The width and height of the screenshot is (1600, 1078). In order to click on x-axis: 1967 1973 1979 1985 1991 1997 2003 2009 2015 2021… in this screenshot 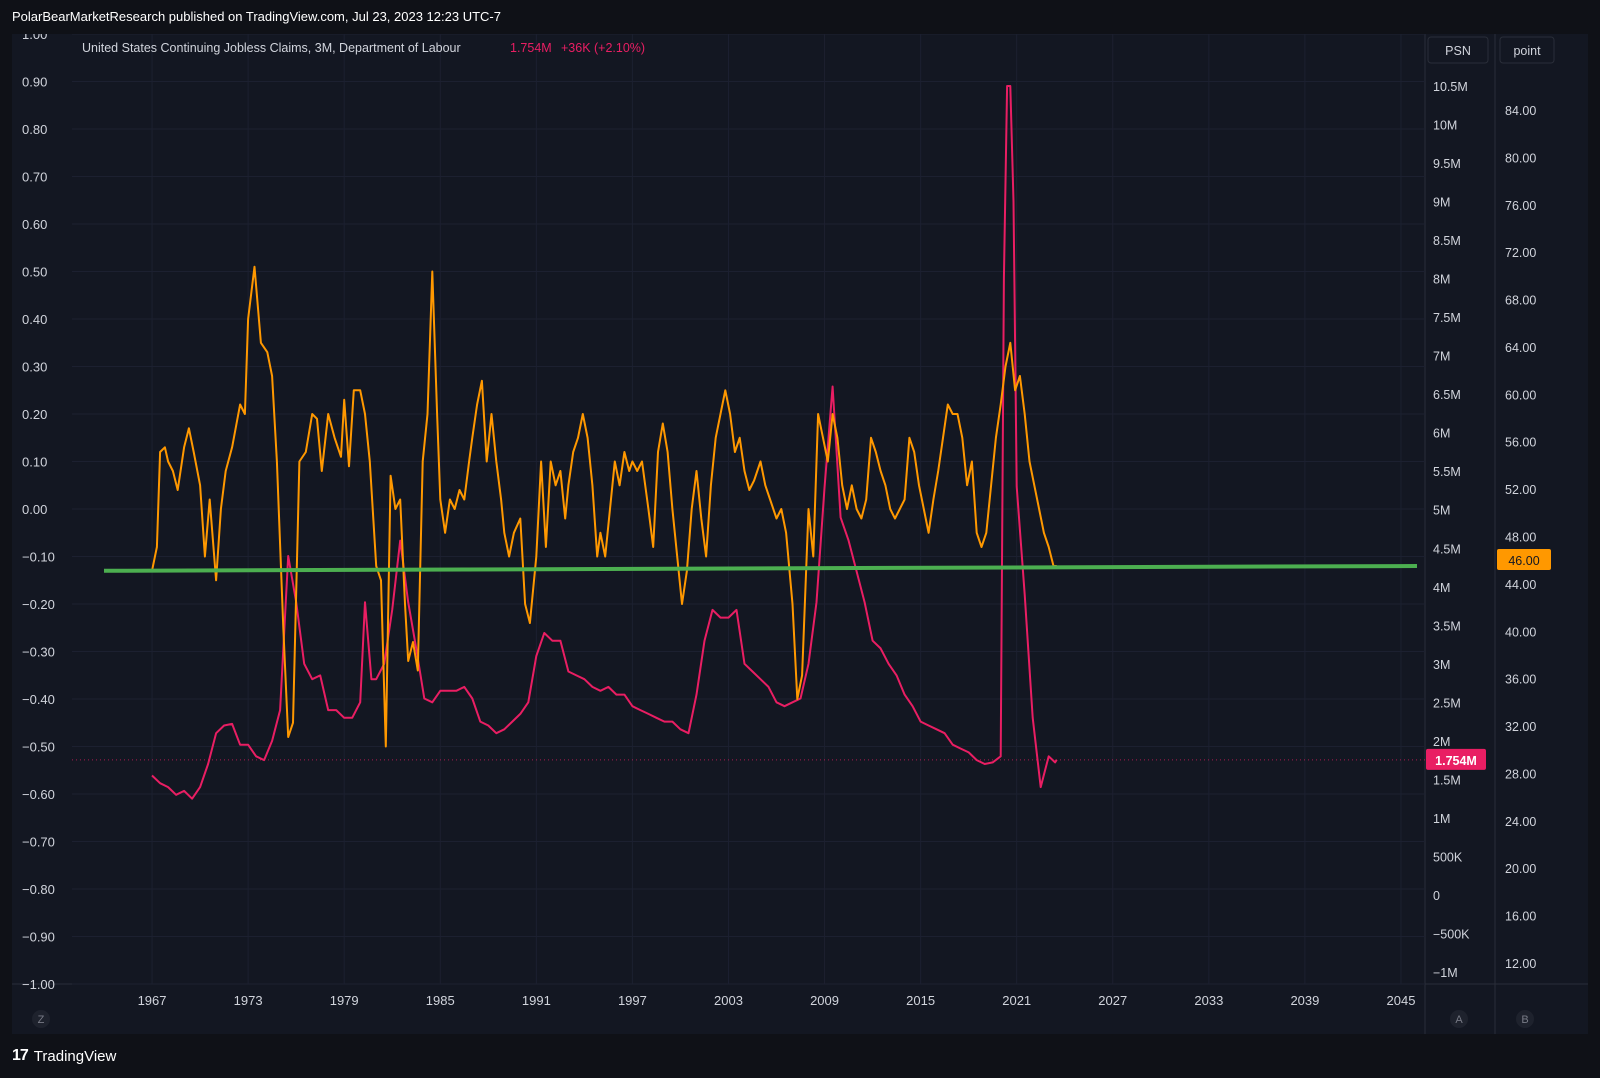, I will do `click(777, 1000)`.